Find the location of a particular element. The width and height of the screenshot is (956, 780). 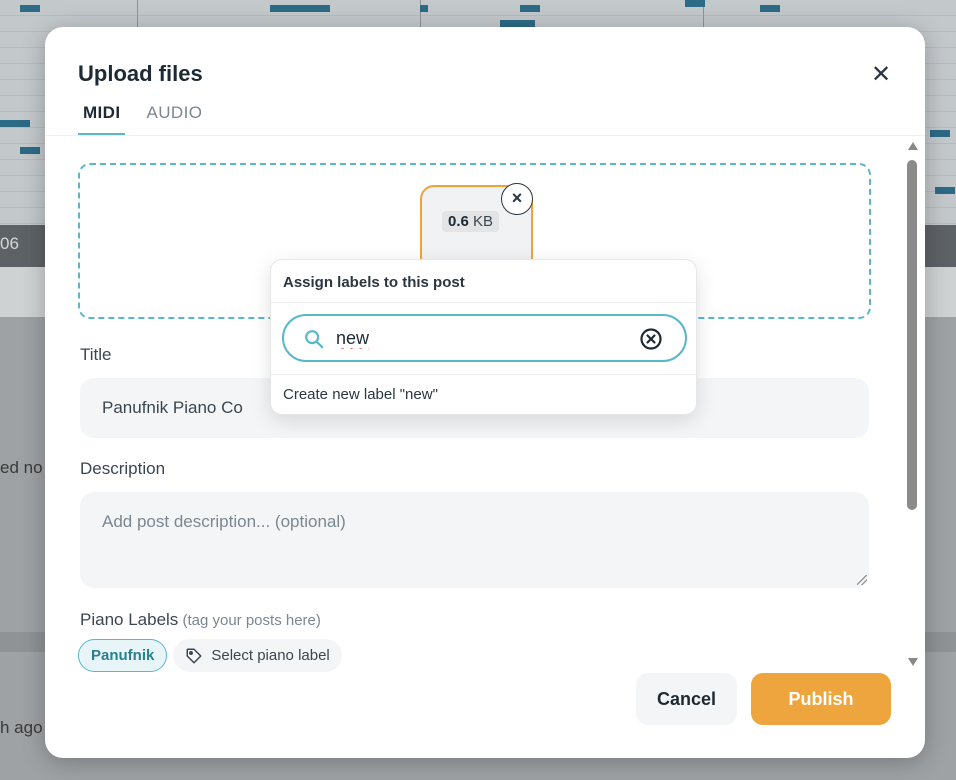

scroll-down-arrow-icon is located at coordinates (913, 662).